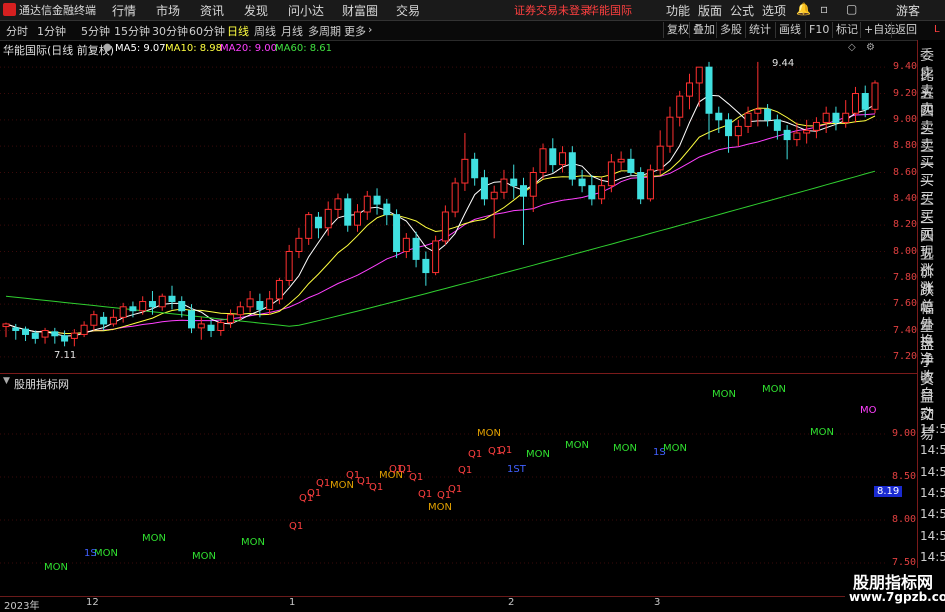 This screenshot has width=945, height=612. Describe the element at coordinates (22, 606) in the screenshot. I see `date-label-2023: 2023年` at that location.